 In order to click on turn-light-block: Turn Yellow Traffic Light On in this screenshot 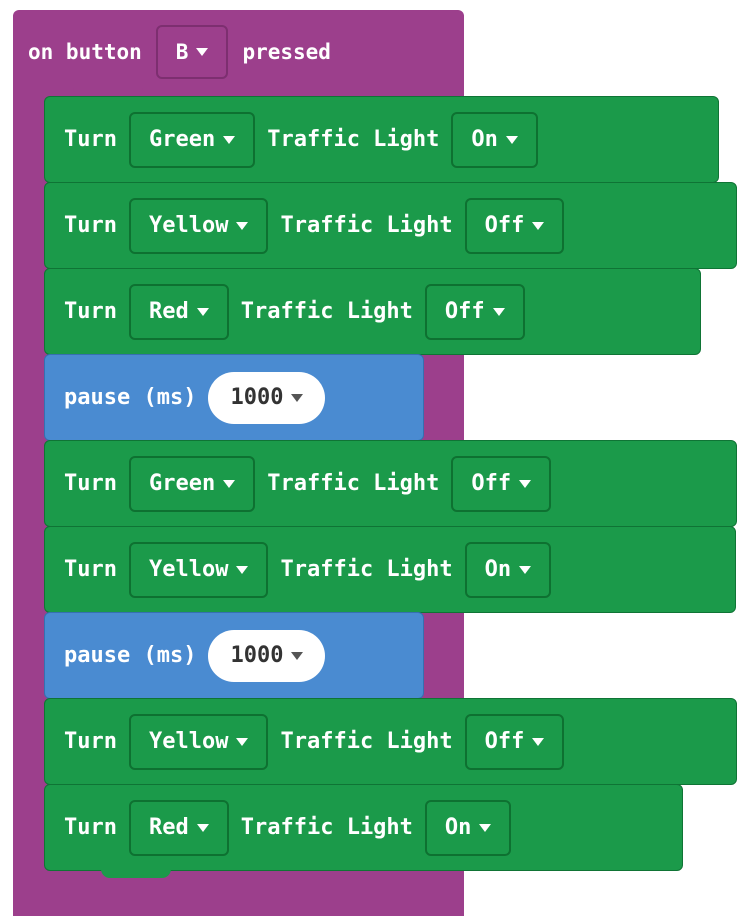, I will do `click(390, 573)`.